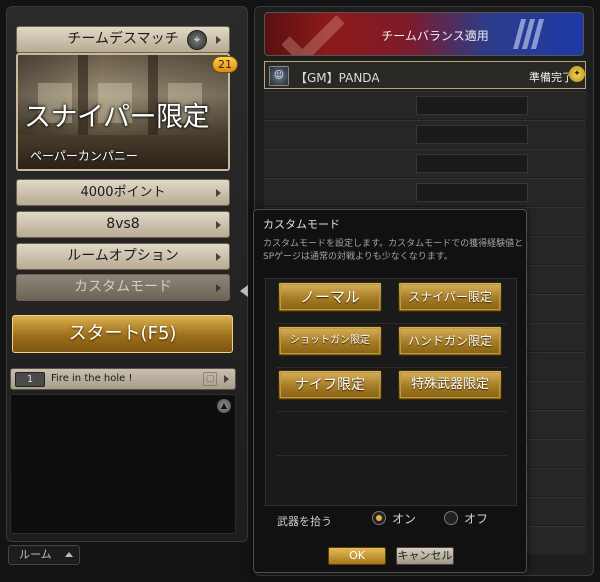 The height and width of the screenshot is (582, 600). I want to click on custom-mode-button: カスタムモード, so click(123, 287).